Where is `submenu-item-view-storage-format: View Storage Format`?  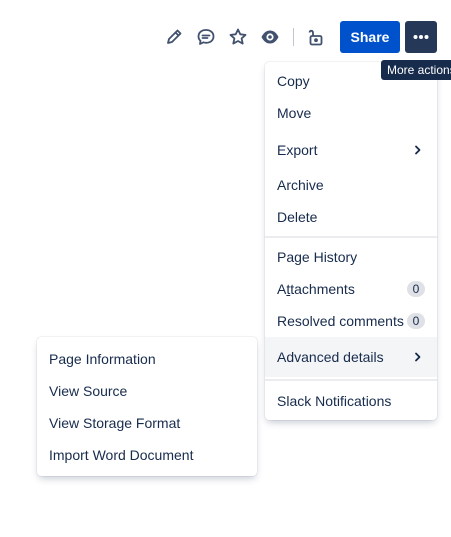
submenu-item-view-storage-format: View Storage Format is located at coordinates (147, 423).